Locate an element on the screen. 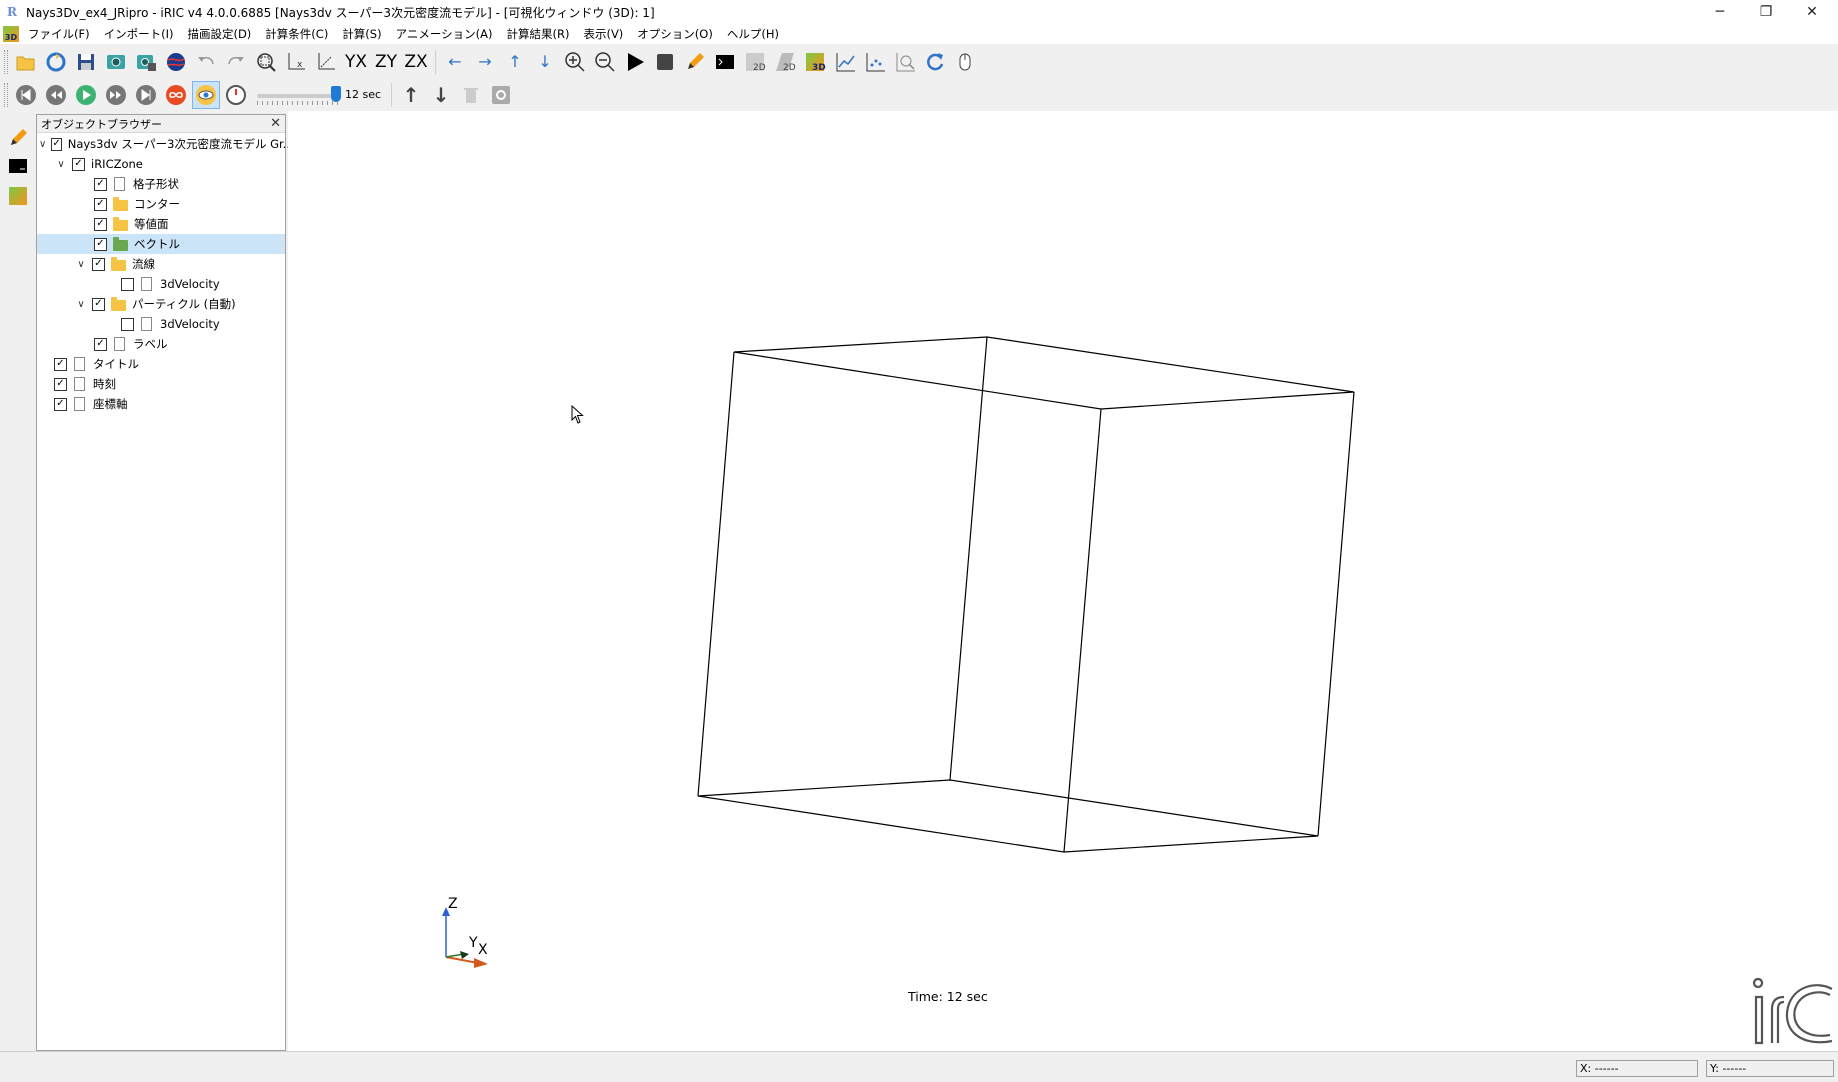 The width and height of the screenshot is (1838, 1082). tree-node-isosurface: ✓ 等値面 is located at coordinates (161, 224).